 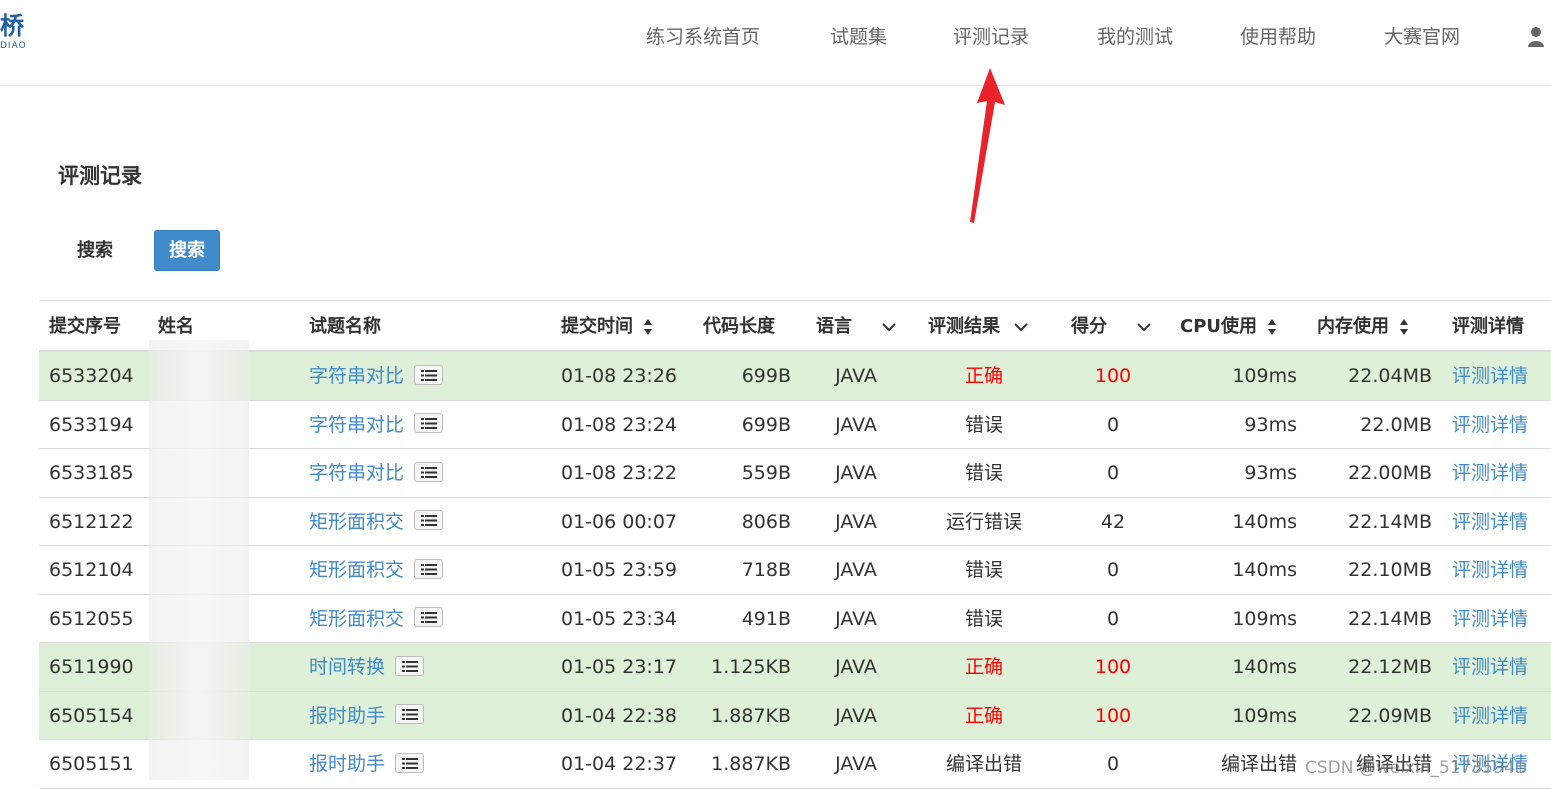 What do you see at coordinates (775, 43) in the screenshot?
I see `top-navbar: 桥 DIAO 练习系统首页 试题集 评测记录 我的测试 使用帮助 大赛官网` at bounding box center [775, 43].